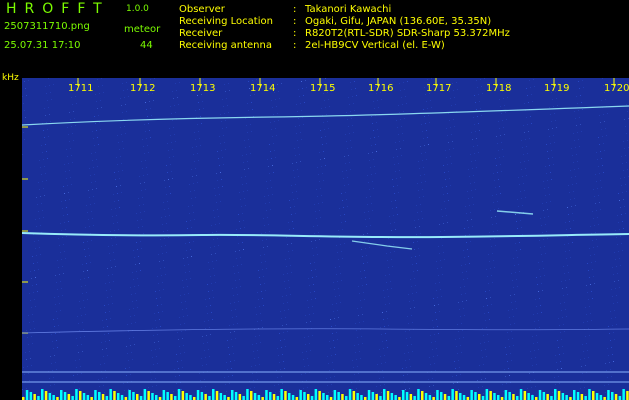 This screenshot has height=400, width=629. What do you see at coordinates (202, 9) in the screenshot?
I see `observer-label: Observer` at bounding box center [202, 9].